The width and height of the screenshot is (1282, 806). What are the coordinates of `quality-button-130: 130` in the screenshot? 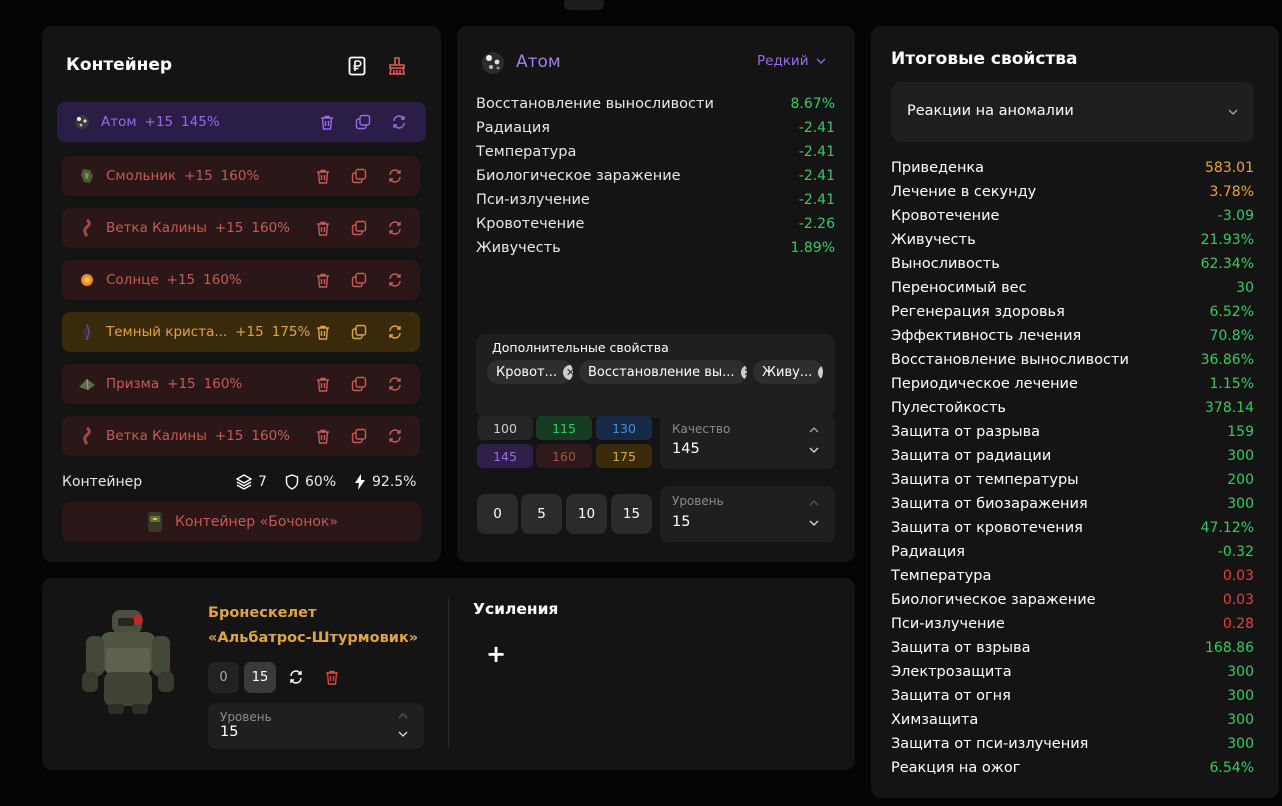 It's located at (624, 428).